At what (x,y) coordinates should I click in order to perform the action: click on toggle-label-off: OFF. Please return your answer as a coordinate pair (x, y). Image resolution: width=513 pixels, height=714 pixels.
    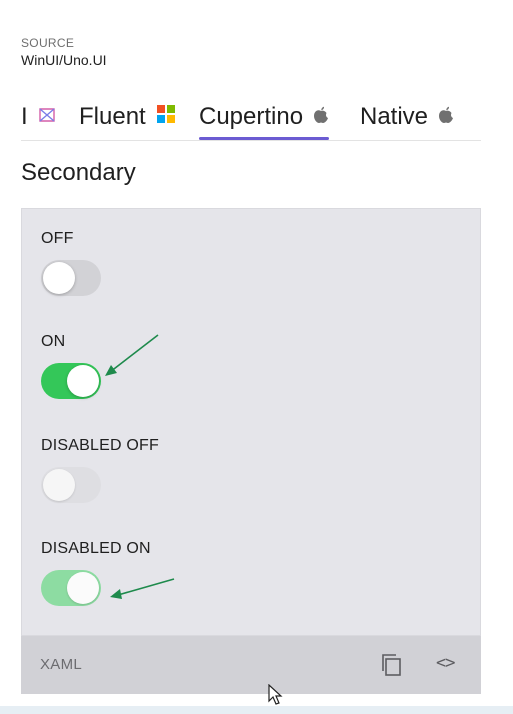
    Looking at the image, I should click on (57, 238).